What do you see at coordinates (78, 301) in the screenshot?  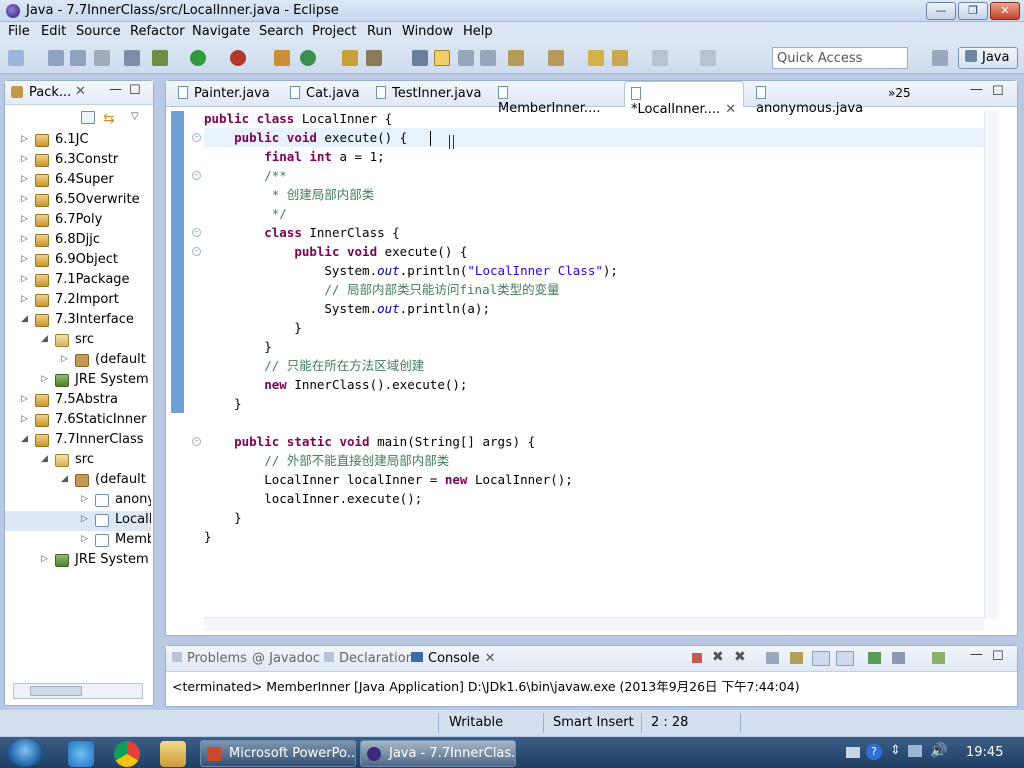 I see `tree-item: ▷ 7.2Import` at bounding box center [78, 301].